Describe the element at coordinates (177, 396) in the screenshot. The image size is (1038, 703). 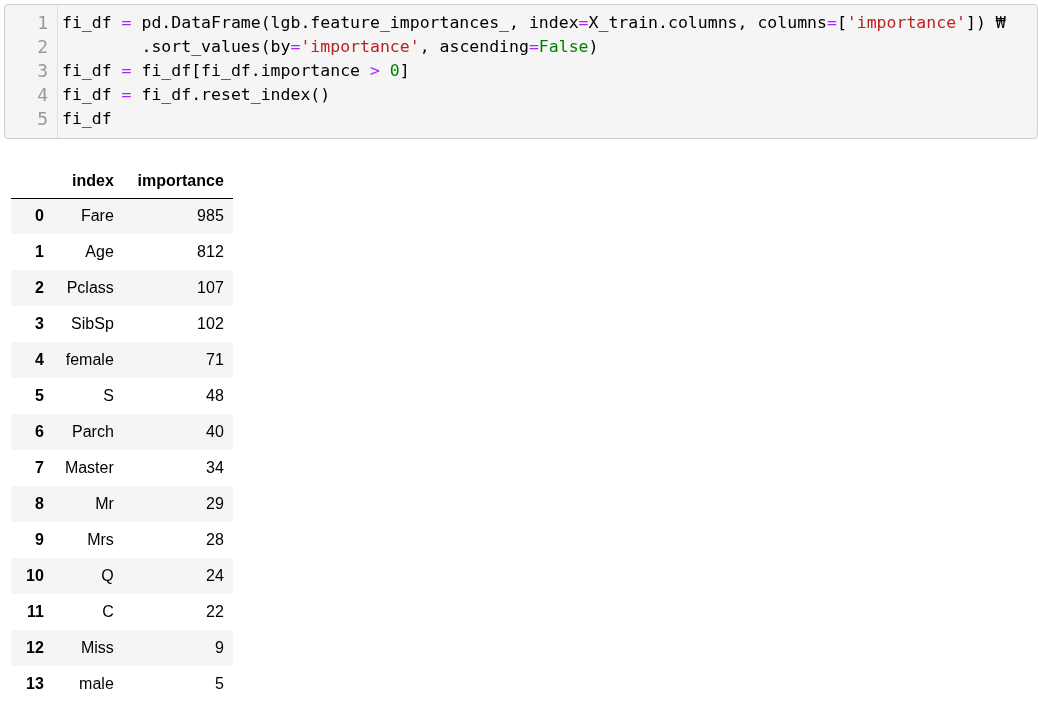
I see `table-cell: 48` at that location.